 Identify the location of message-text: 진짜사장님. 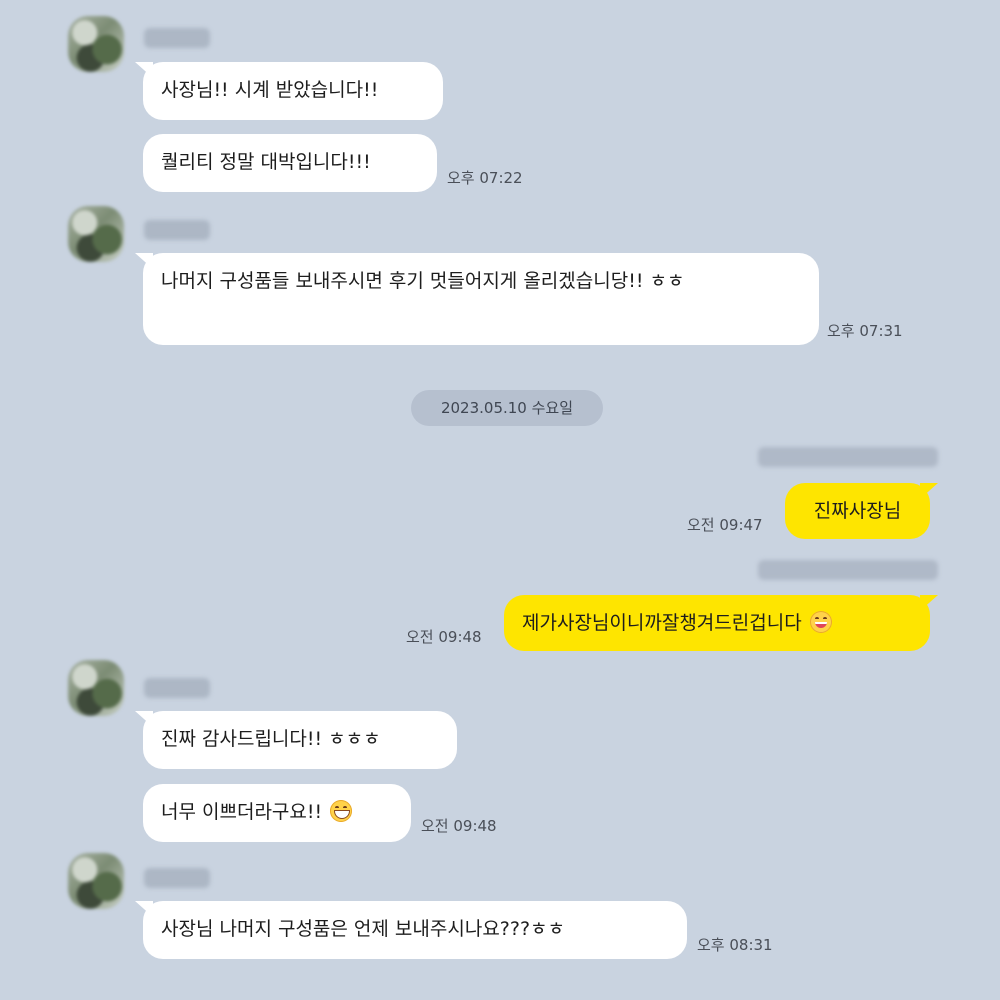
(857, 511).